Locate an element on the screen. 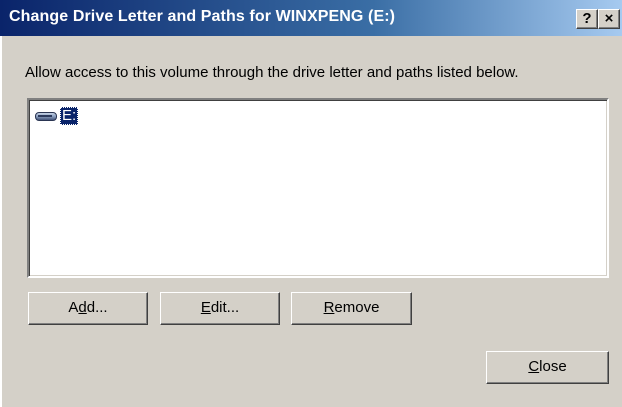 This screenshot has width=622, height=407. close-button: Close is located at coordinates (547, 367).